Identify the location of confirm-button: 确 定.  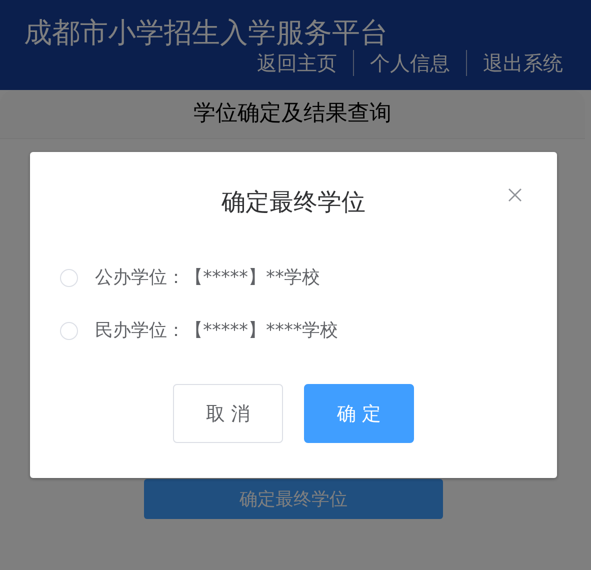
(359, 413).